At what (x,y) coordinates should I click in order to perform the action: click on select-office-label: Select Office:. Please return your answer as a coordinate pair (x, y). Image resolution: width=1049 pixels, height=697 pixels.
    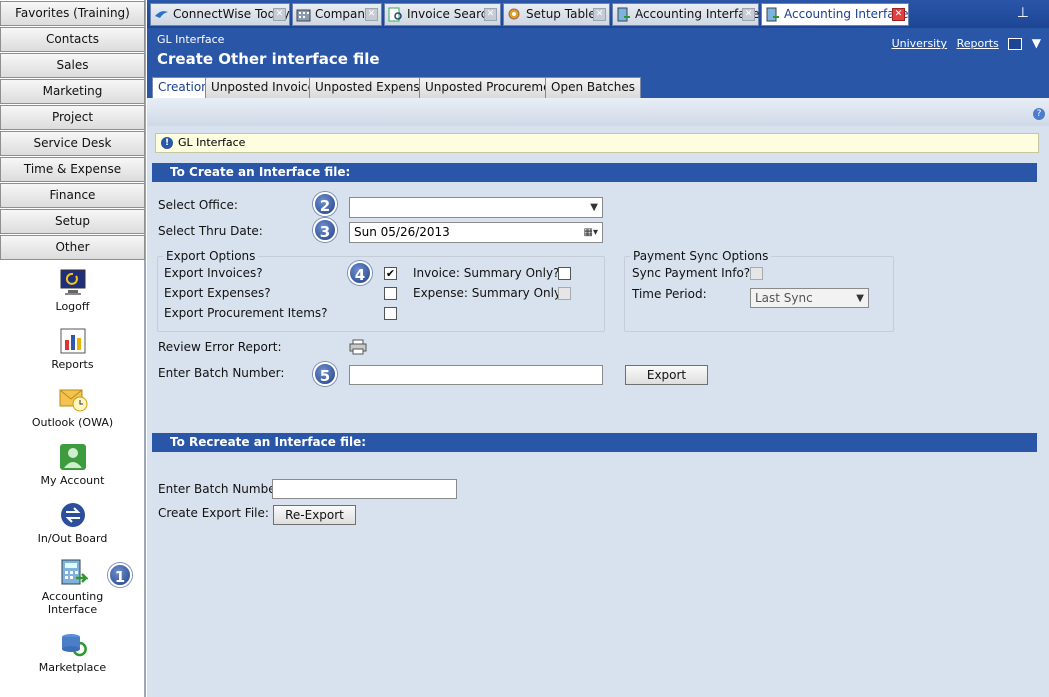
    Looking at the image, I should click on (198, 205).